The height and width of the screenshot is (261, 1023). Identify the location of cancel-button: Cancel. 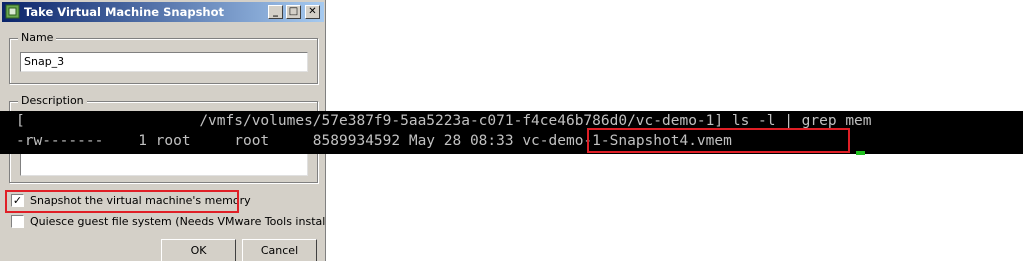
(279, 250).